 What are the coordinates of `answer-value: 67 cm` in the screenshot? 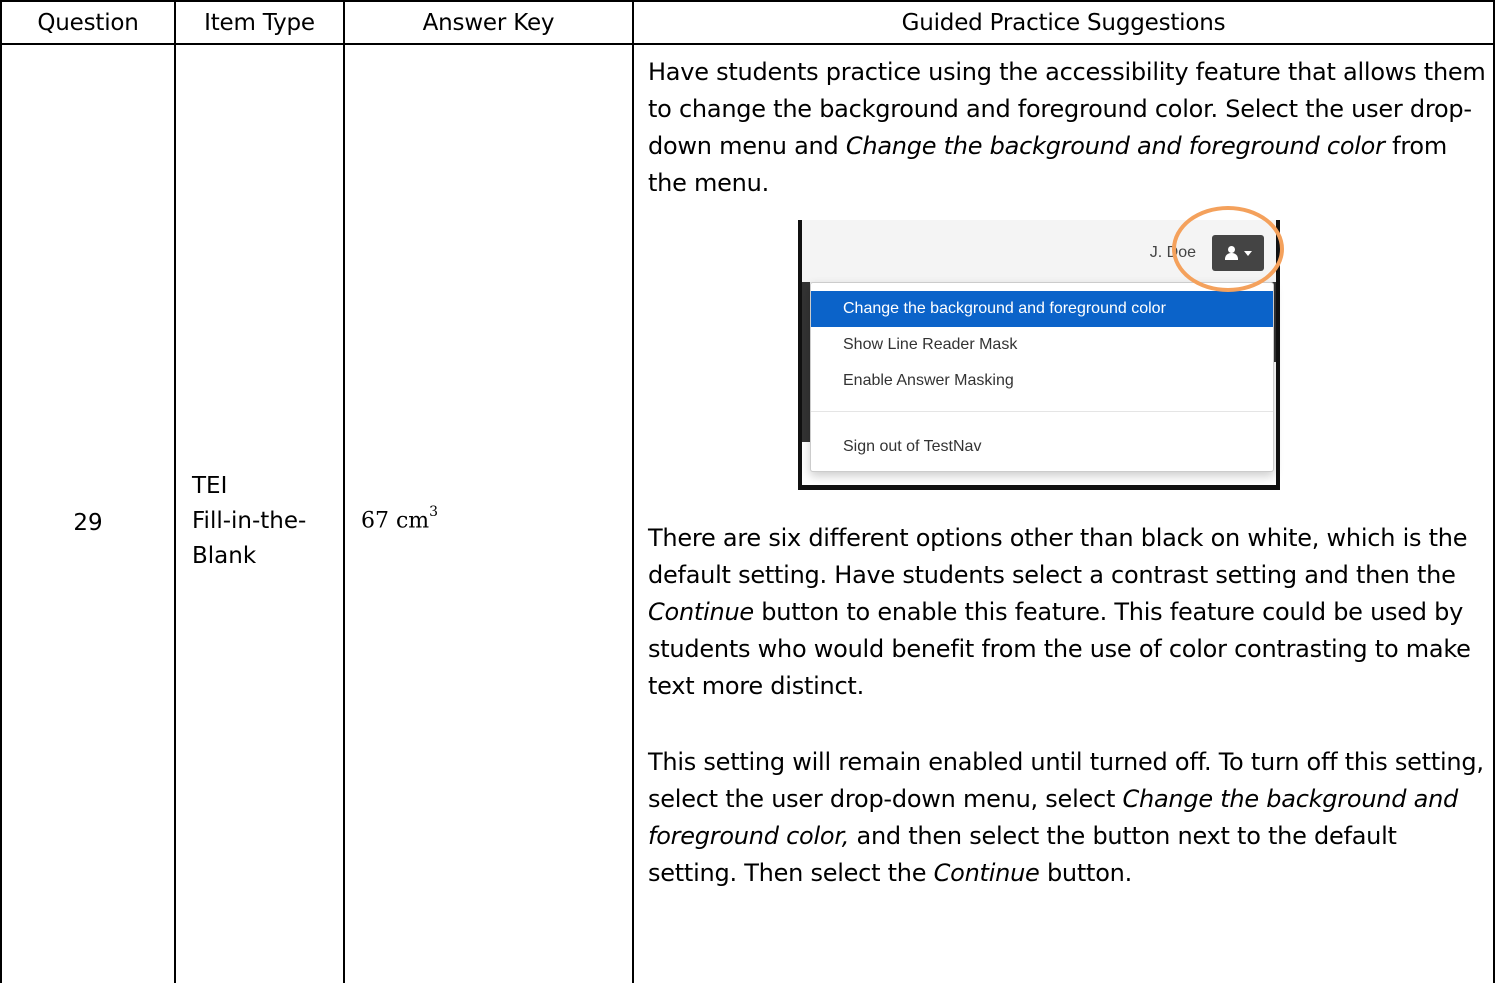 It's located at (395, 521).